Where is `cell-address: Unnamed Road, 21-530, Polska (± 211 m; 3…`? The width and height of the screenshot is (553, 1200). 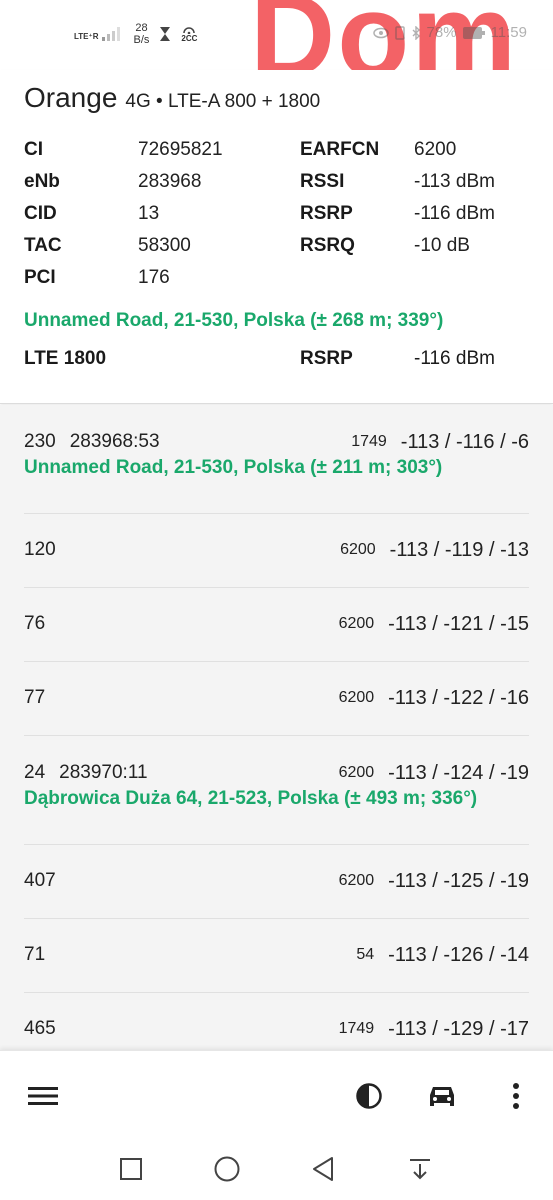 cell-address: Unnamed Road, 21-530, Polska (± 211 m; 3… is located at coordinates (233, 468).